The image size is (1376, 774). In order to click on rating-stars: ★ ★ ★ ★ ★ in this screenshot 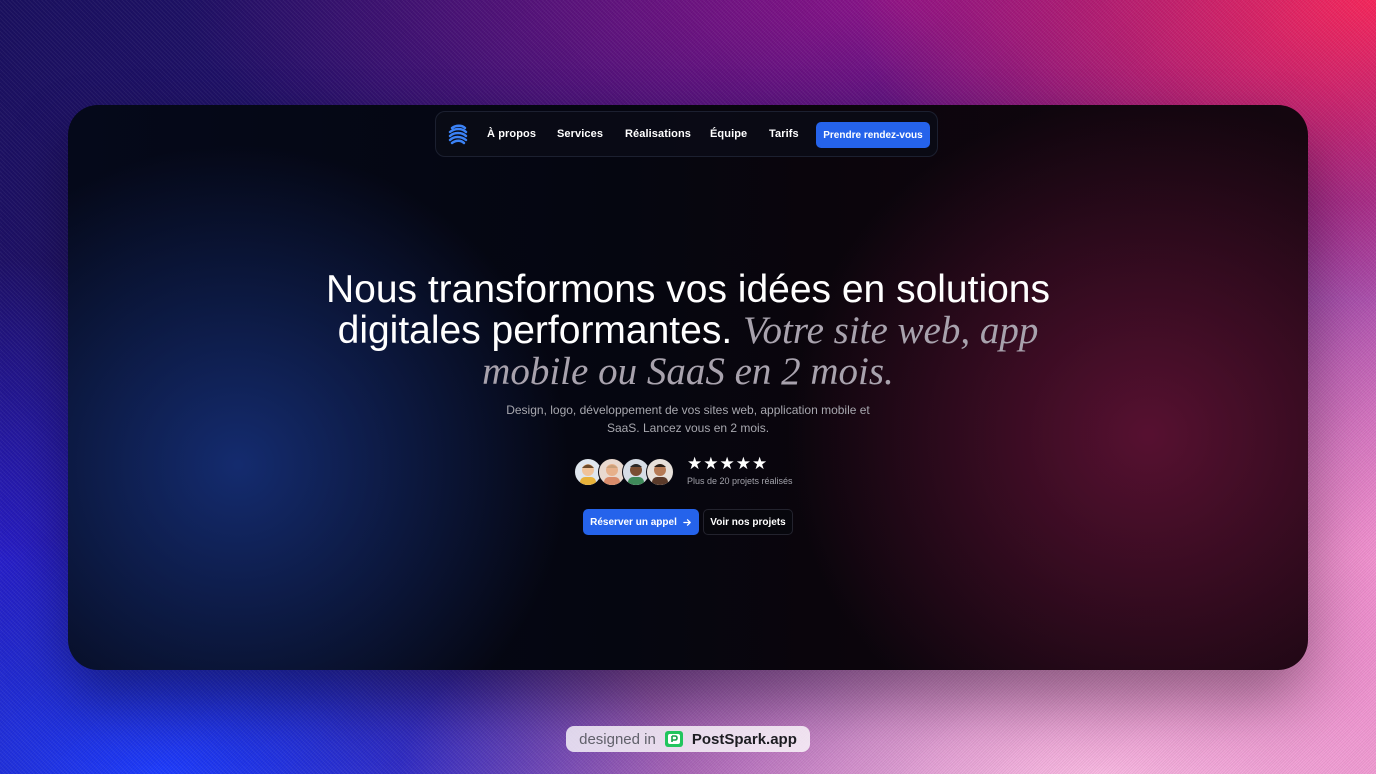, I will do `click(727, 463)`.